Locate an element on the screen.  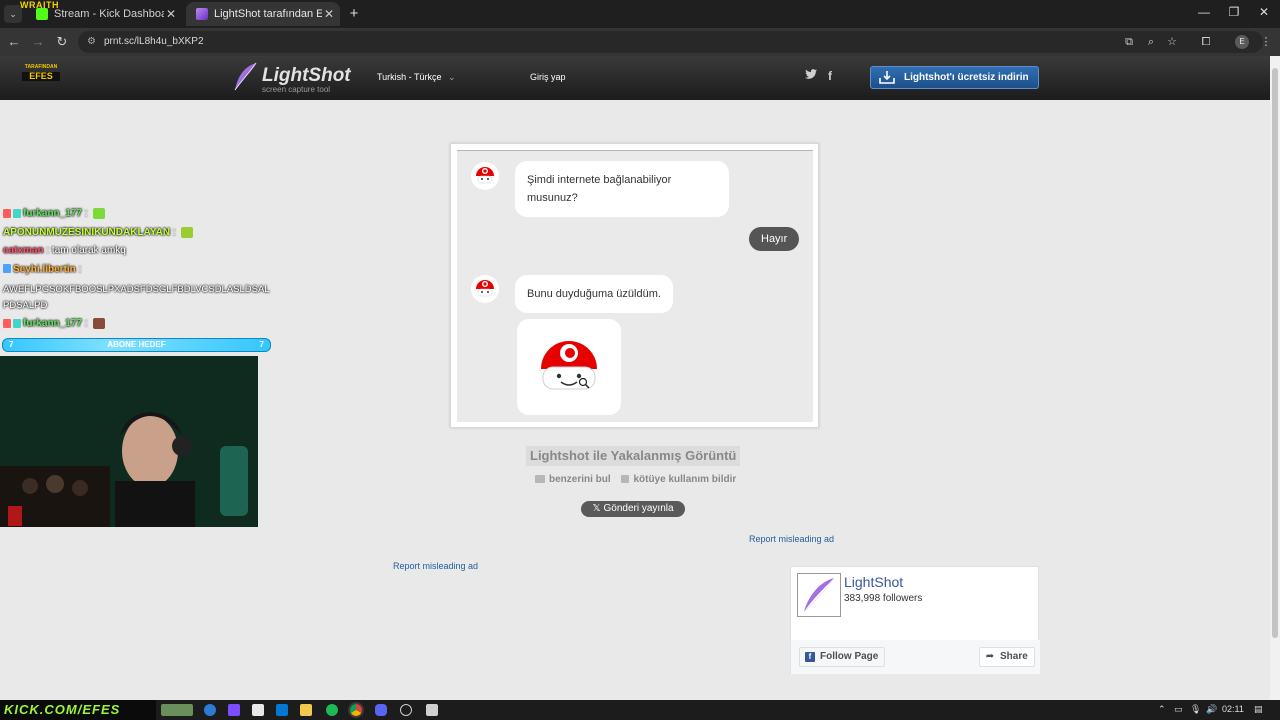
tab-kick-dashboard: Stream - Kick Dashboard ✕ is located at coordinates (104, 14).